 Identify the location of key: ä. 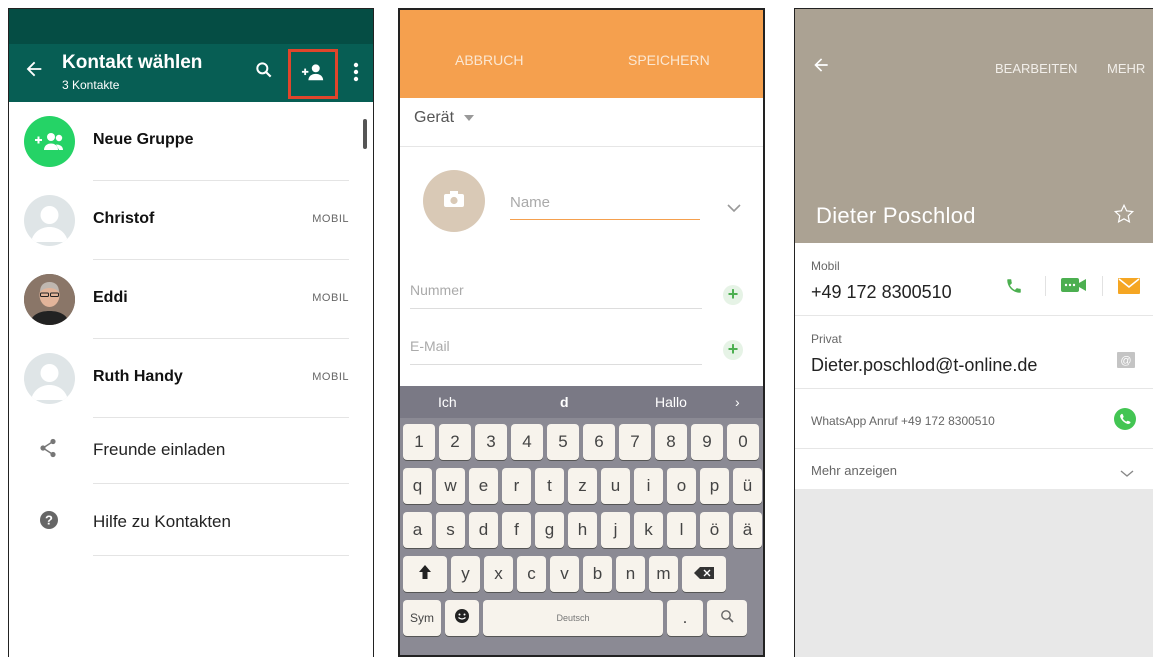
(747, 530).